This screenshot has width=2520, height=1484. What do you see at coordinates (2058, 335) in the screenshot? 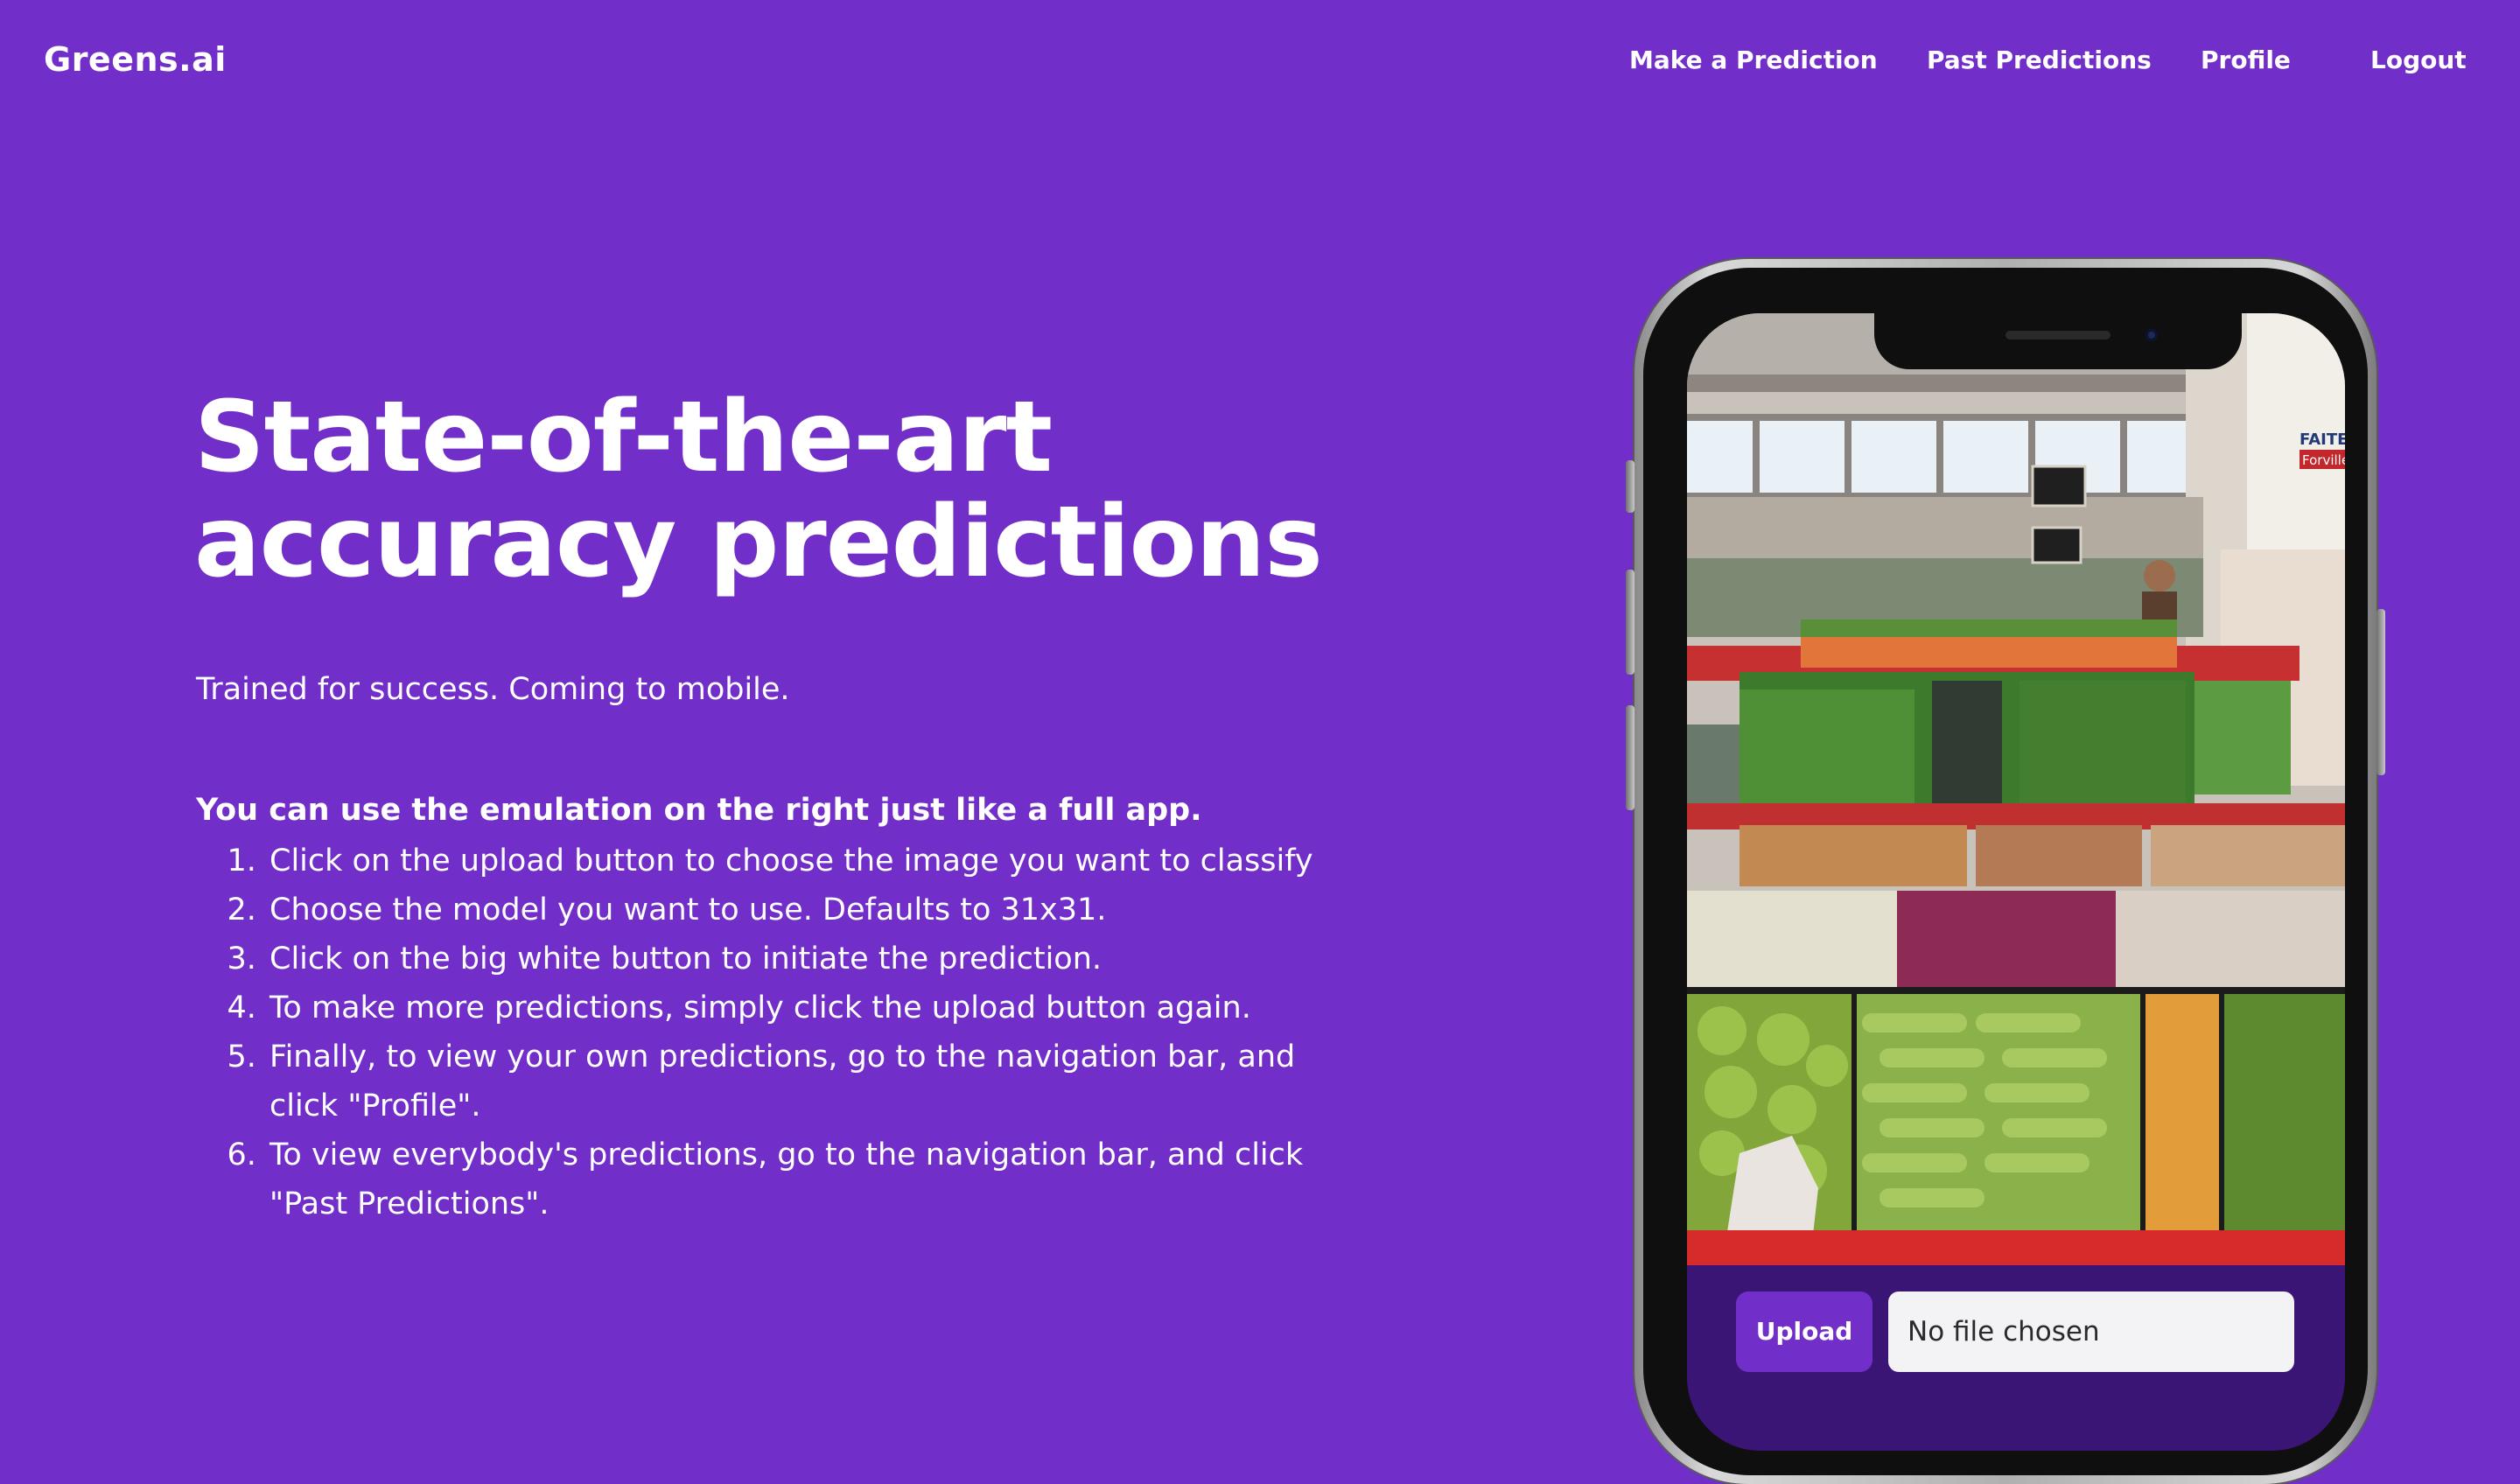
I see `speaker-grille` at bounding box center [2058, 335].